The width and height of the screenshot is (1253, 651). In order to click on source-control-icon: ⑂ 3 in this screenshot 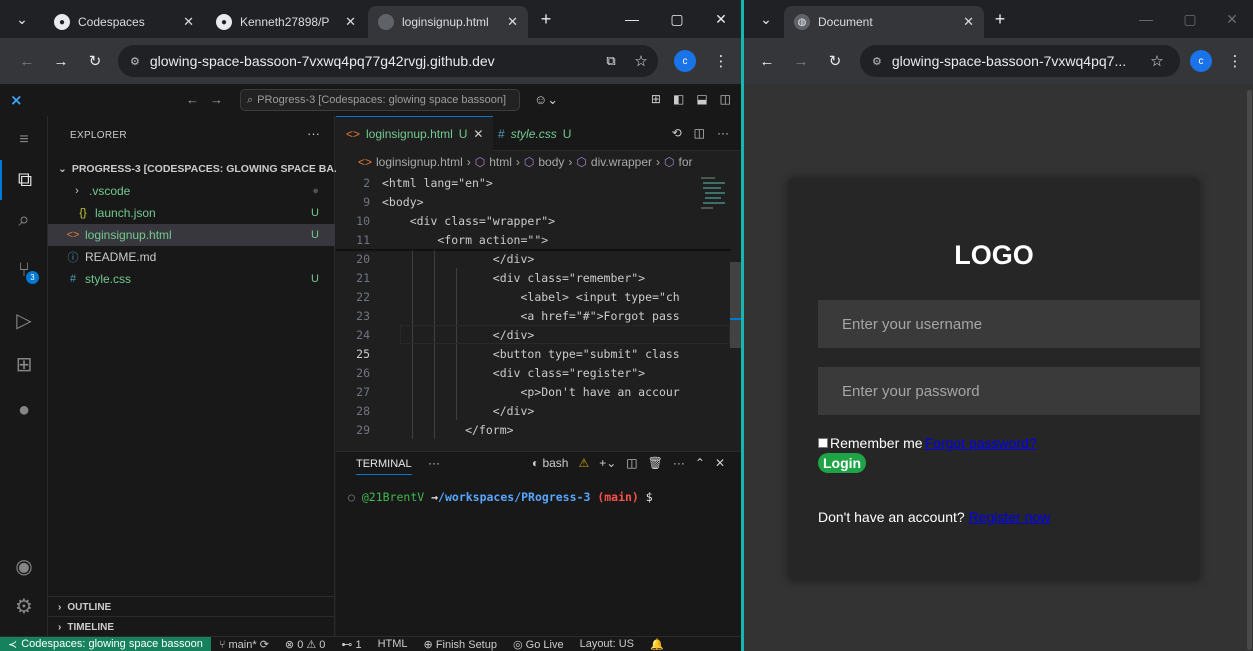, I will do `click(24, 270)`.